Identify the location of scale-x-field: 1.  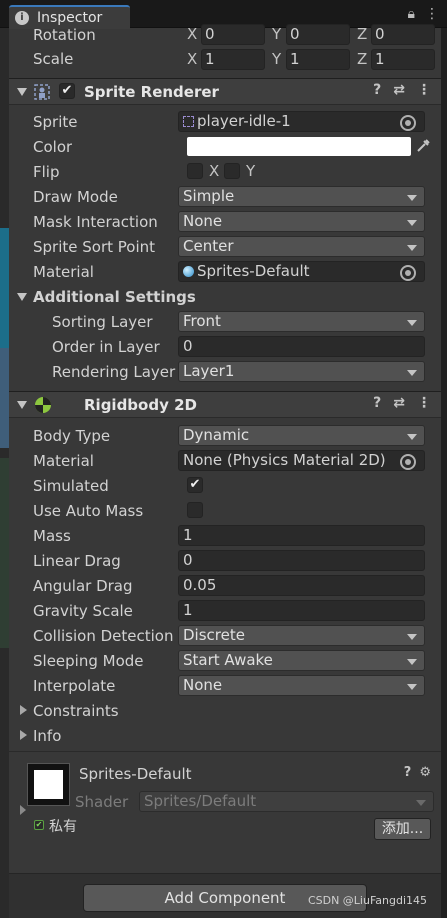
(233, 59).